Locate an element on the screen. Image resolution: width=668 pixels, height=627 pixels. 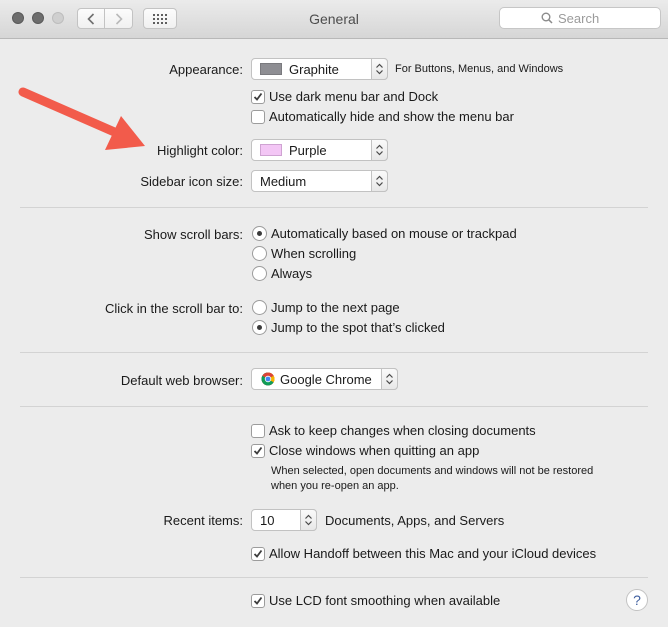
dark-menu-checkbox is located at coordinates (258, 97).